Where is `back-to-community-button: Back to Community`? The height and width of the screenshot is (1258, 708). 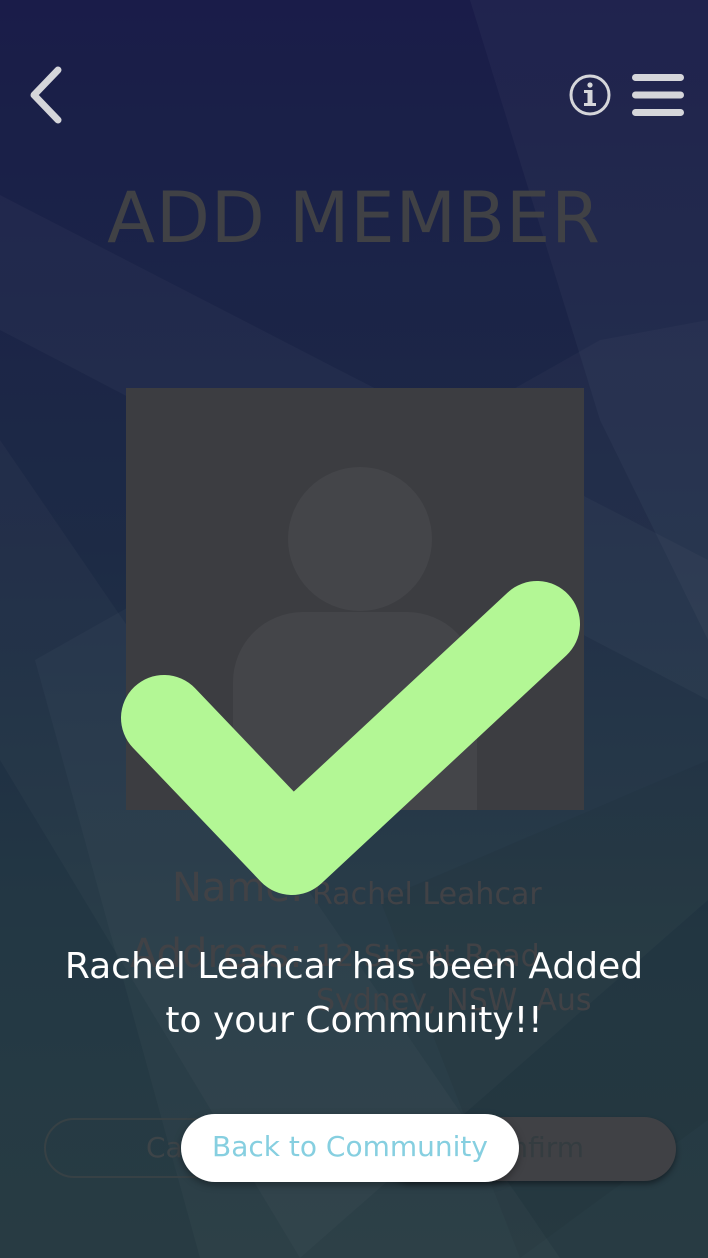
back-to-community-button: Back to Community is located at coordinates (350, 1148).